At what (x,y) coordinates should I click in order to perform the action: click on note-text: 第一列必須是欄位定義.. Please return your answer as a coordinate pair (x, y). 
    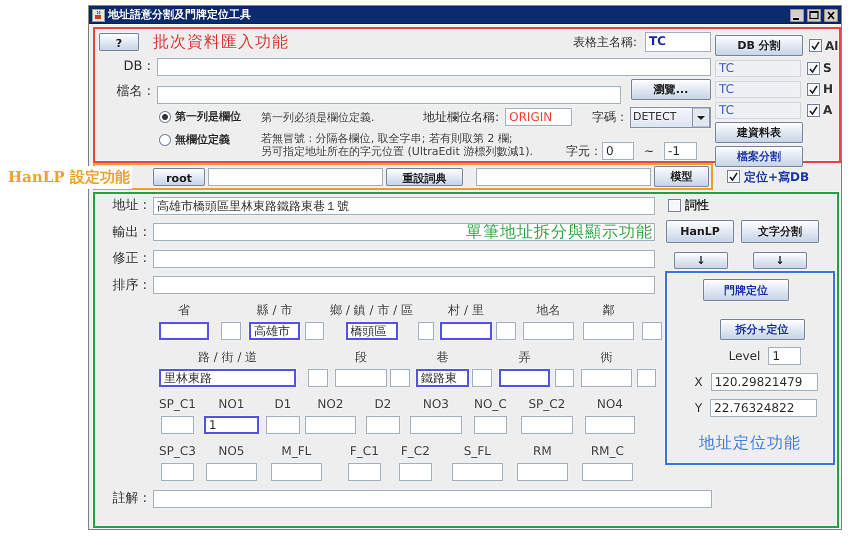
    Looking at the image, I should click on (317, 117).